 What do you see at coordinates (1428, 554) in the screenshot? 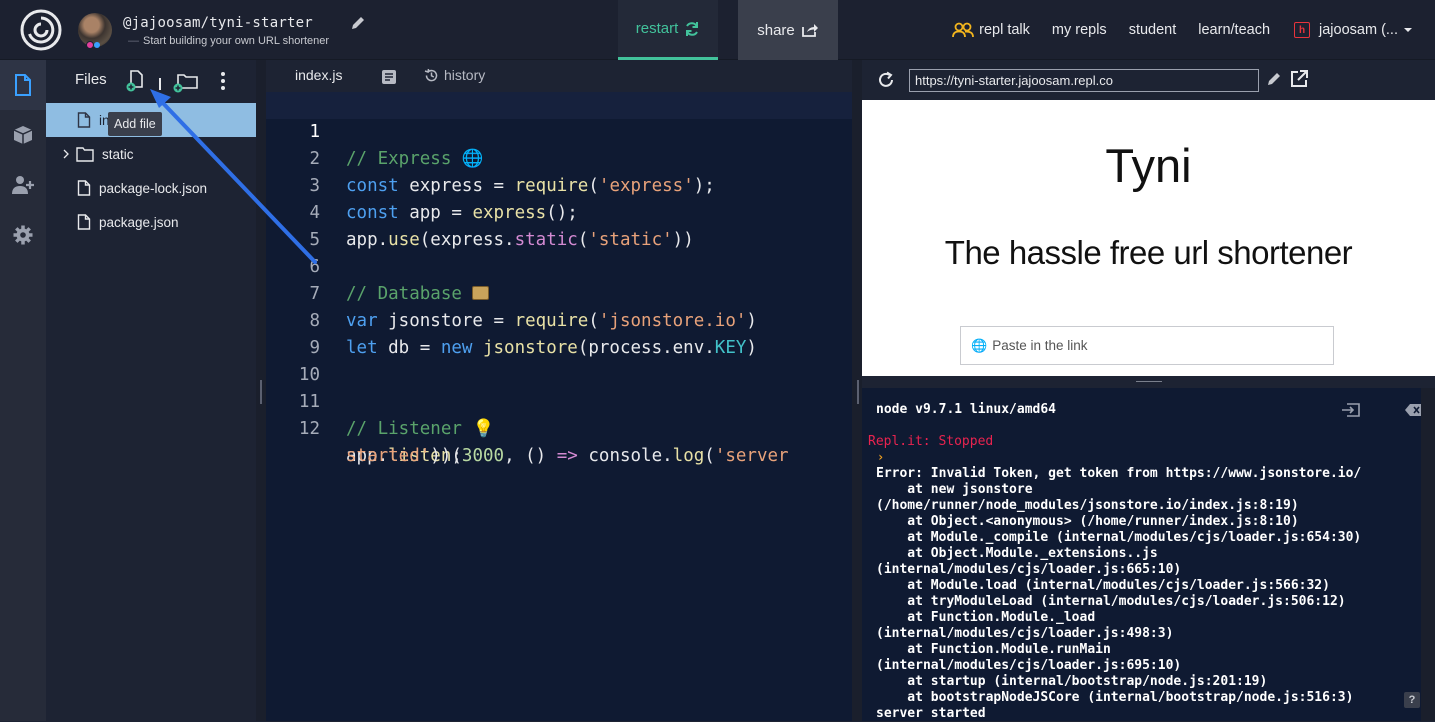
I see `console-scrollbar` at bounding box center [1428, 554].